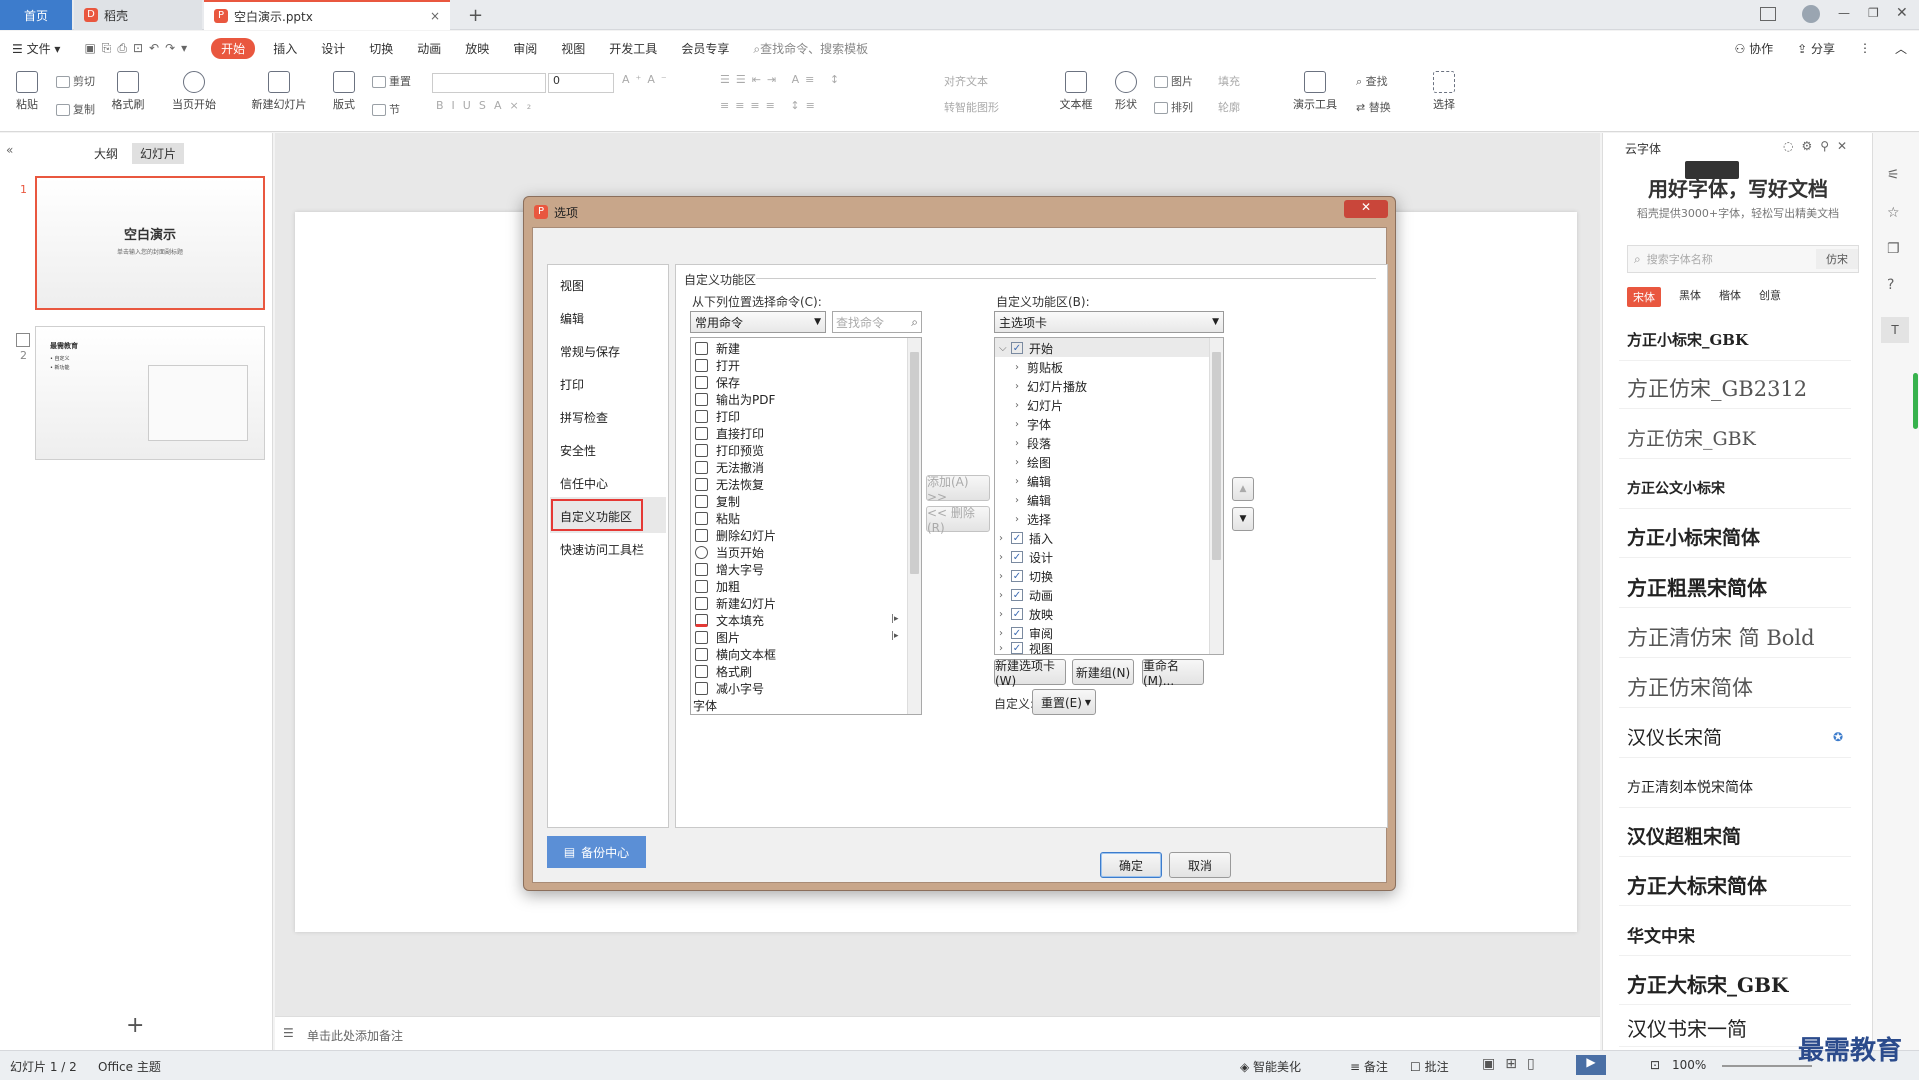 The image size is (1919, 1080). I want to click on tree-group: 剪贴板, so click(1045, 367).